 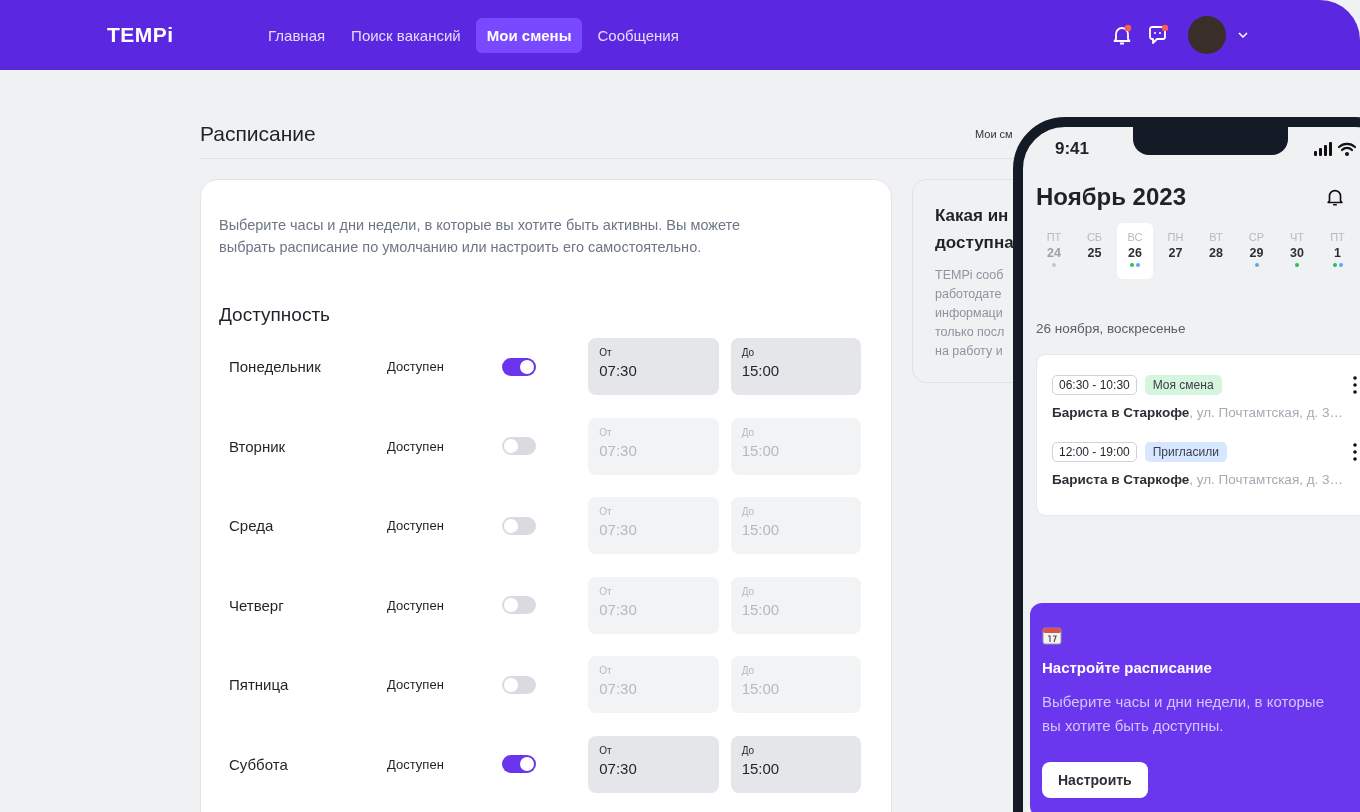 I want to click on calendar-day: ПТ 1, so click(x=1337, y=251).